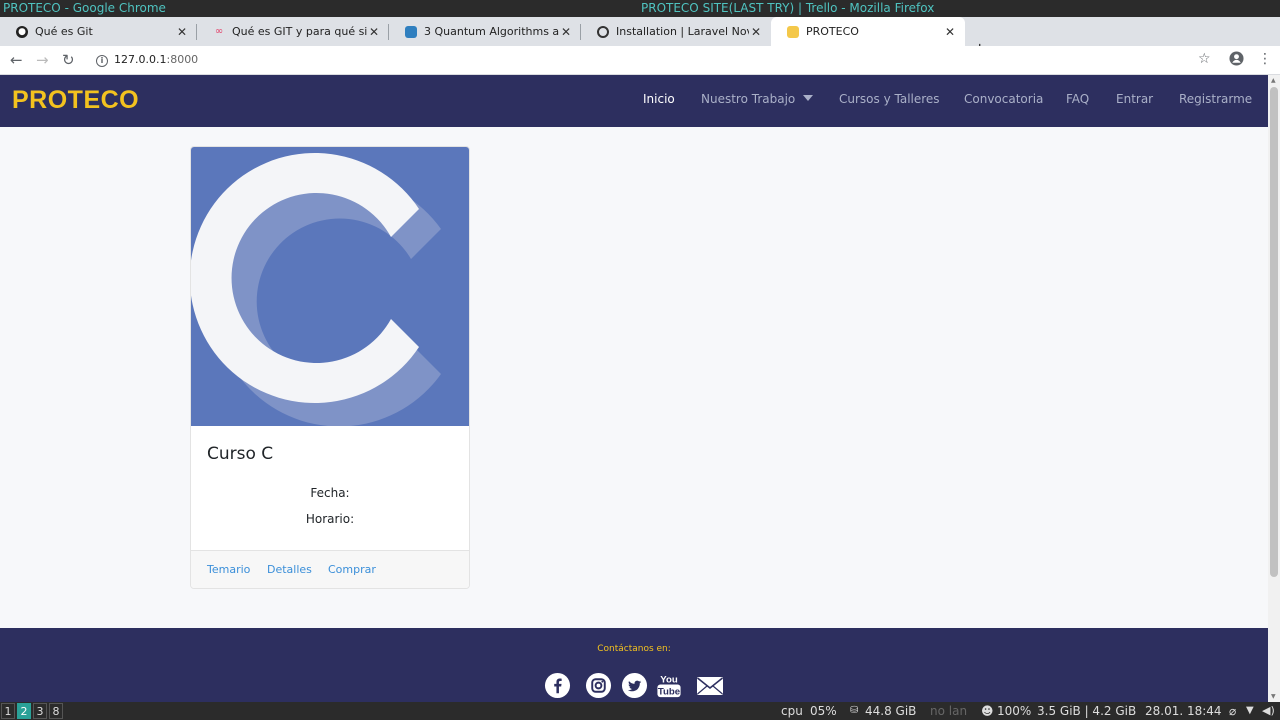  What do you see at coordinates (1273, 80) in the screenshot?
I see `scroll-up-icon: ▲` at bounding box center [1273, 80].